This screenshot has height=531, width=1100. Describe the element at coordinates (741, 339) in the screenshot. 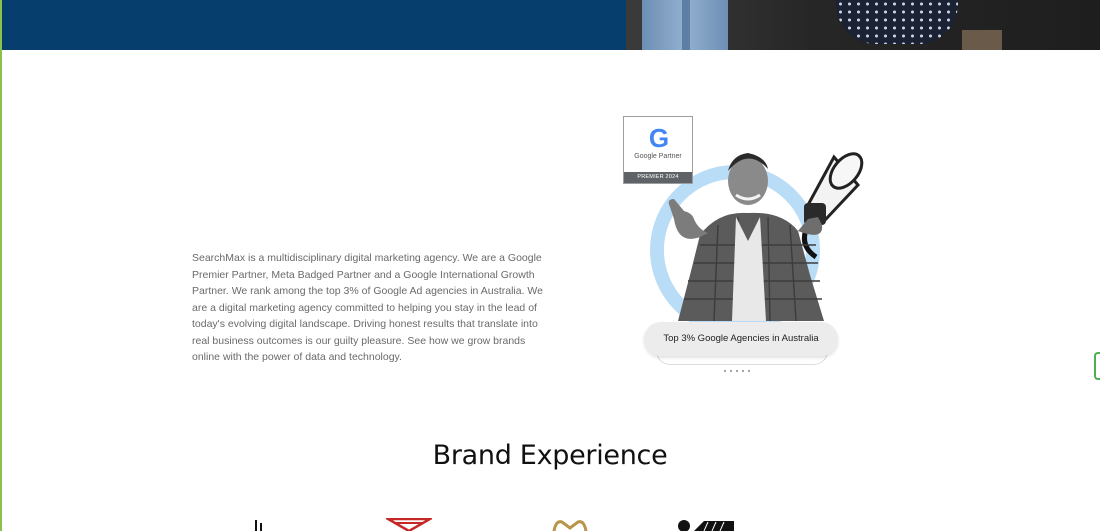

I see `top-agencies-pill: Top 3% Google Agencies in Australia` at that location.